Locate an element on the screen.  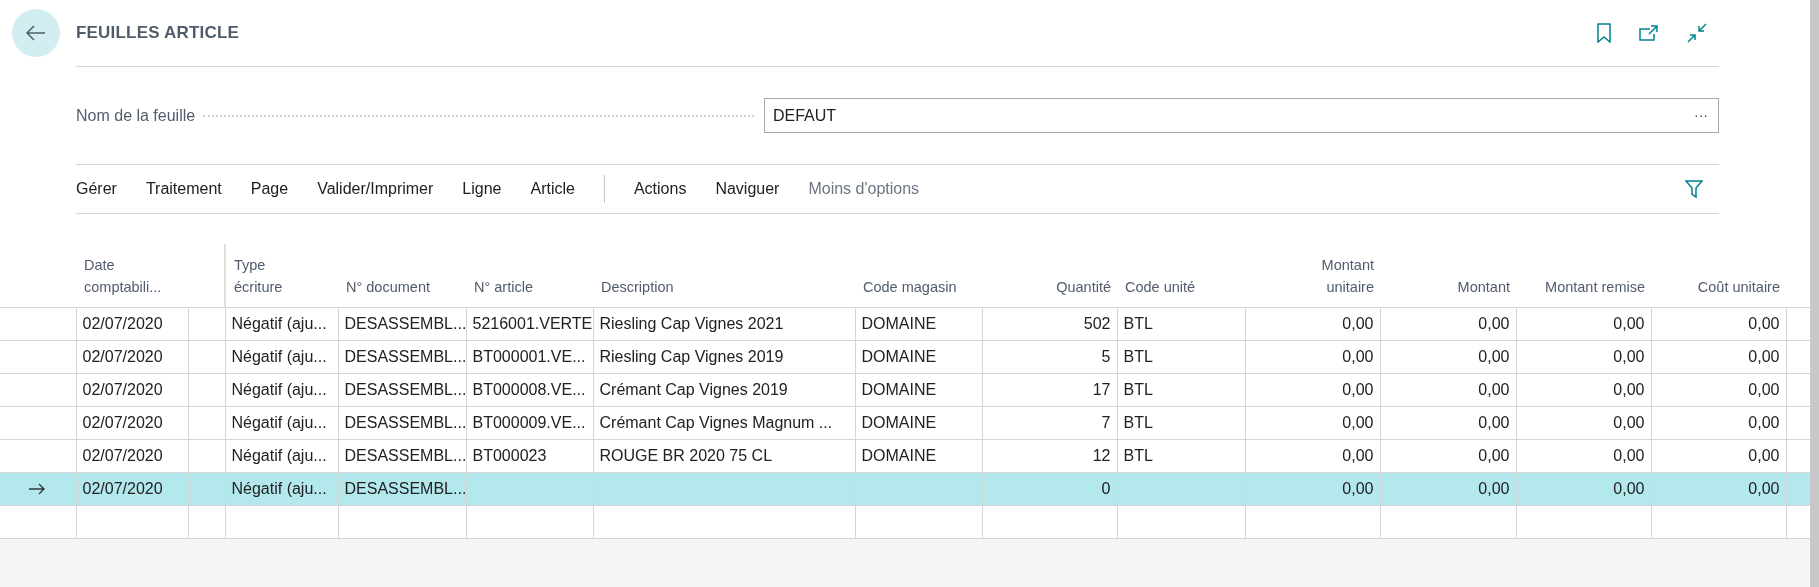
column-header: Code unité is located at coordinates (1160, 287).